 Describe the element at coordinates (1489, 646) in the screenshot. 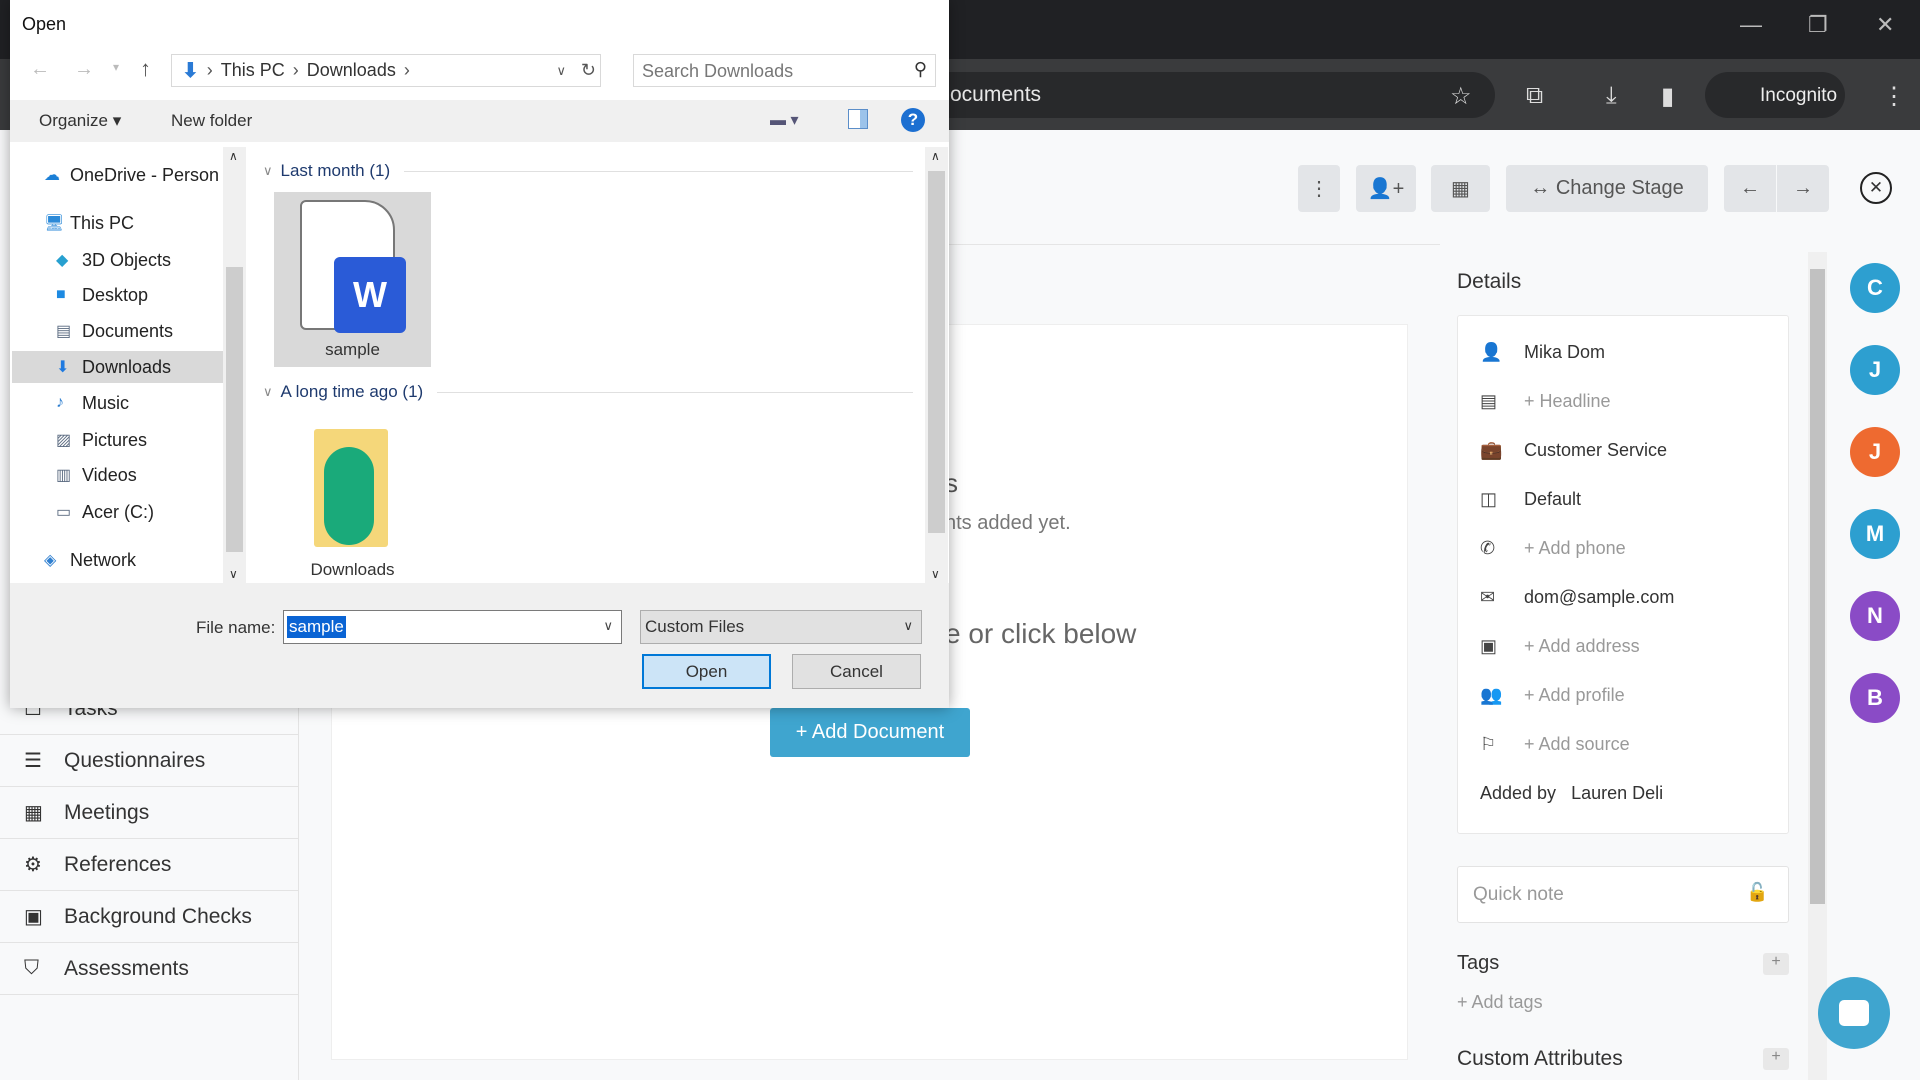

I see `address-card-icon: ▣` at that location.